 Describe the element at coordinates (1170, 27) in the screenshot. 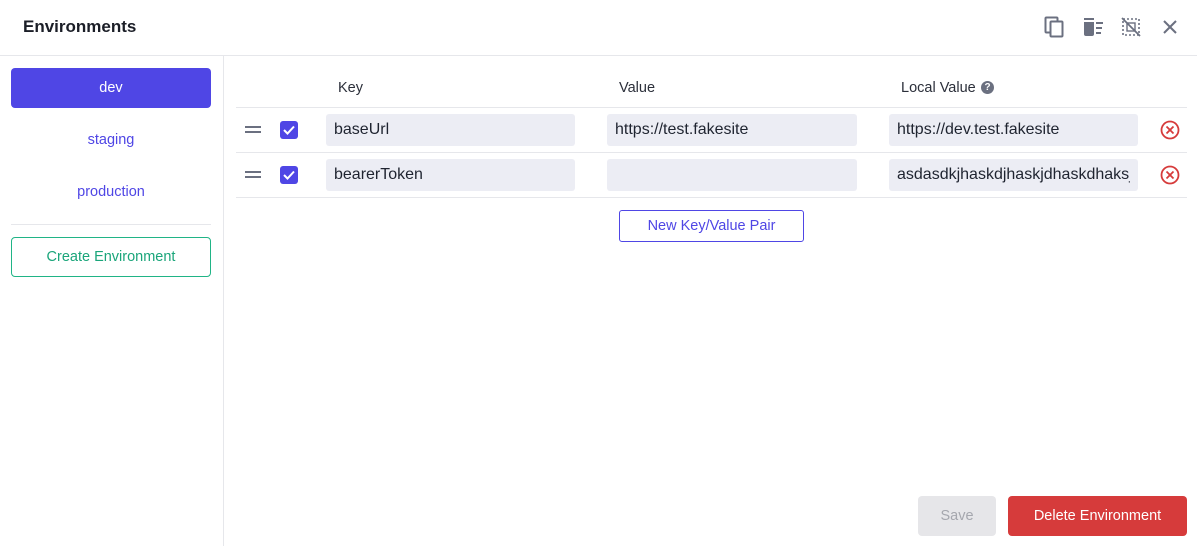

I see `close-icon` at that location.